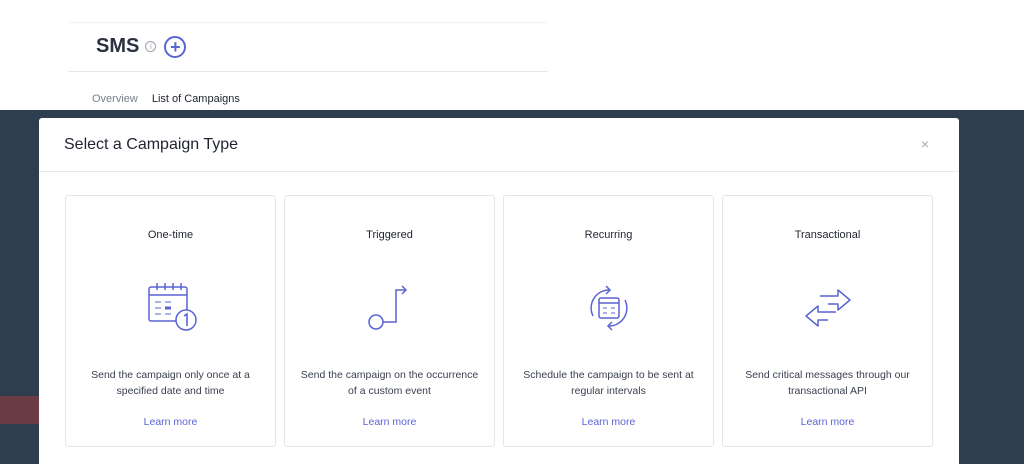 The image size is (1024, 464). Describe the element at coordinates (20, 410) in the screenshot. I see `backdrop-accent` at that location.